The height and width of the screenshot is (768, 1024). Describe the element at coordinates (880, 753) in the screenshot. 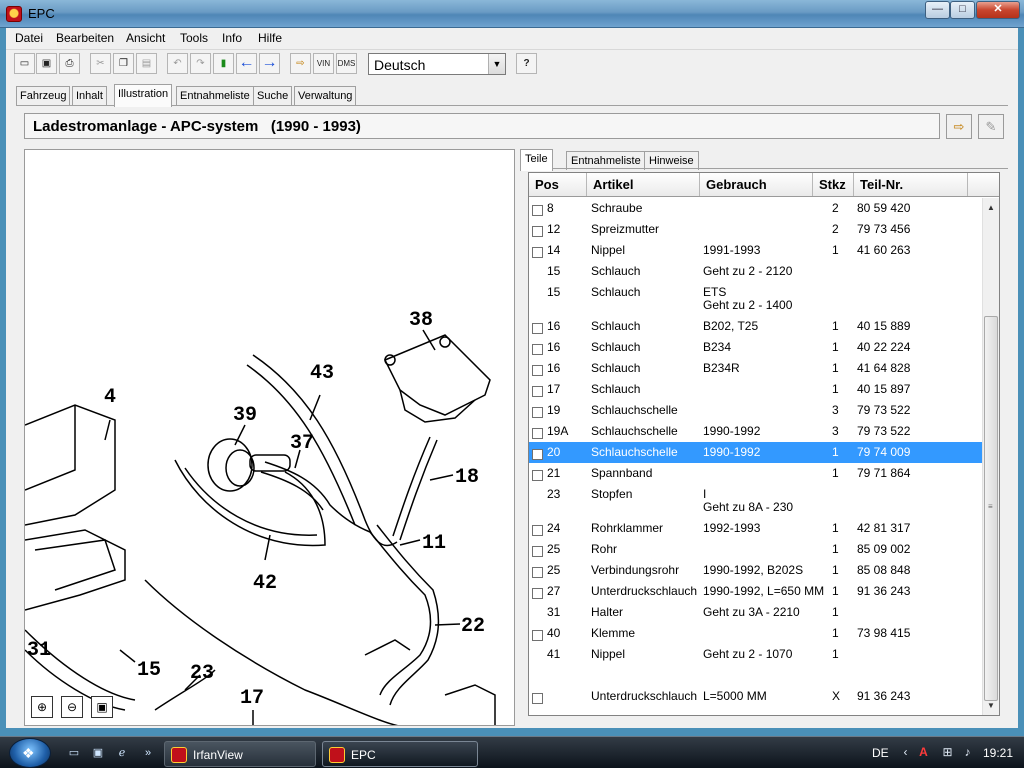

I see `input-language: DE` at that location.